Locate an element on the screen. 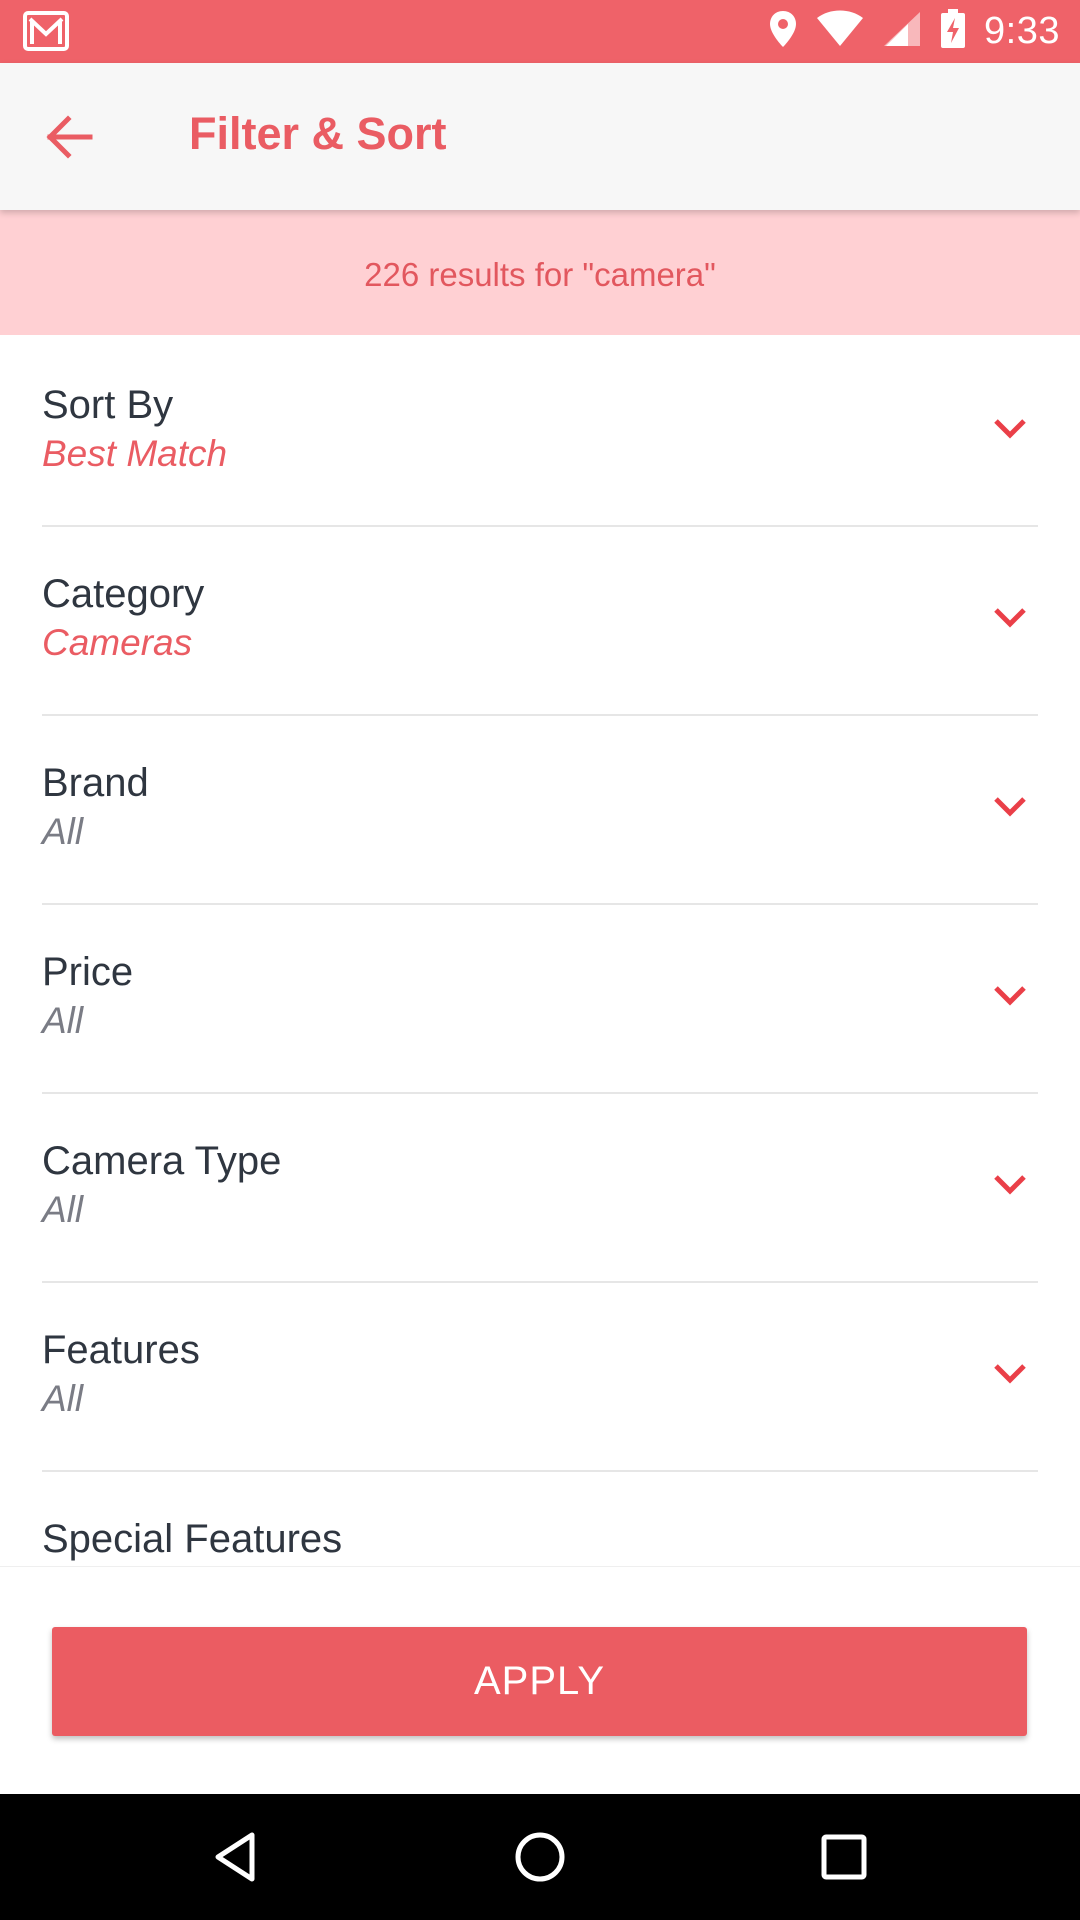 This screenshot has height=1920, width=1080. filter-label: Category is located at coordinates (123, 594).